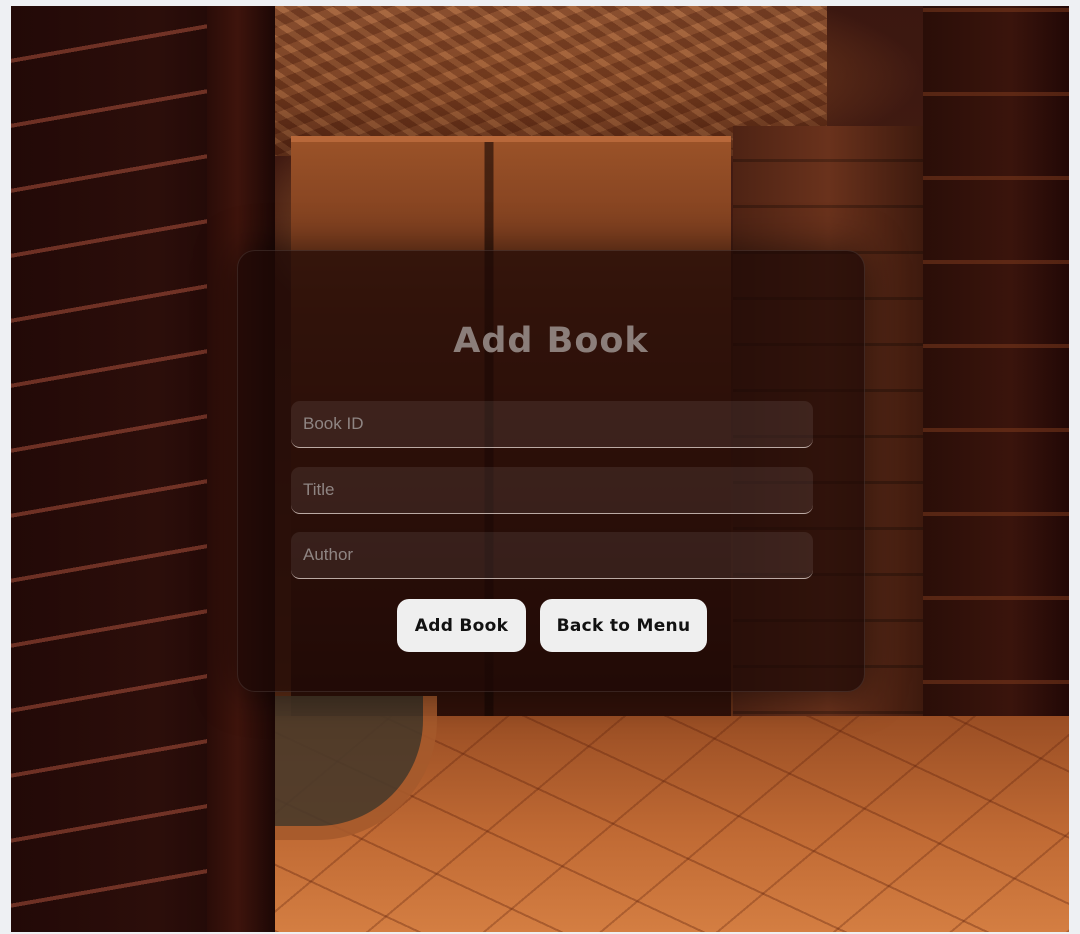 This screenshot has width=1080, height=934. Describe the element at coordinates (552, 555) in the screenshot. I see `author-input` at that location.